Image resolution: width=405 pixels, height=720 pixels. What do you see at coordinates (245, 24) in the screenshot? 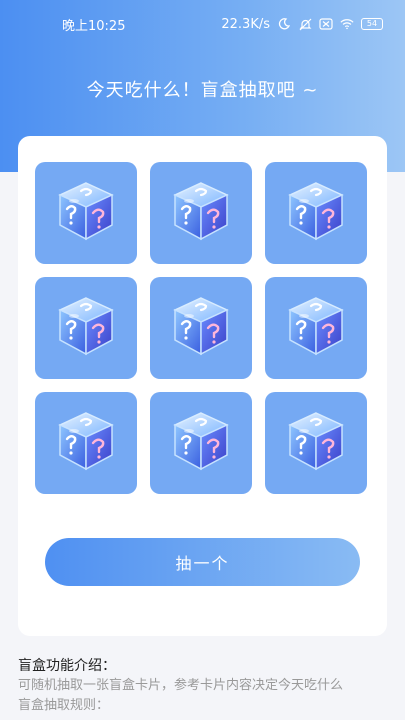
I see `net-speed: 22.3K/s` at bounding box center [245, 24].